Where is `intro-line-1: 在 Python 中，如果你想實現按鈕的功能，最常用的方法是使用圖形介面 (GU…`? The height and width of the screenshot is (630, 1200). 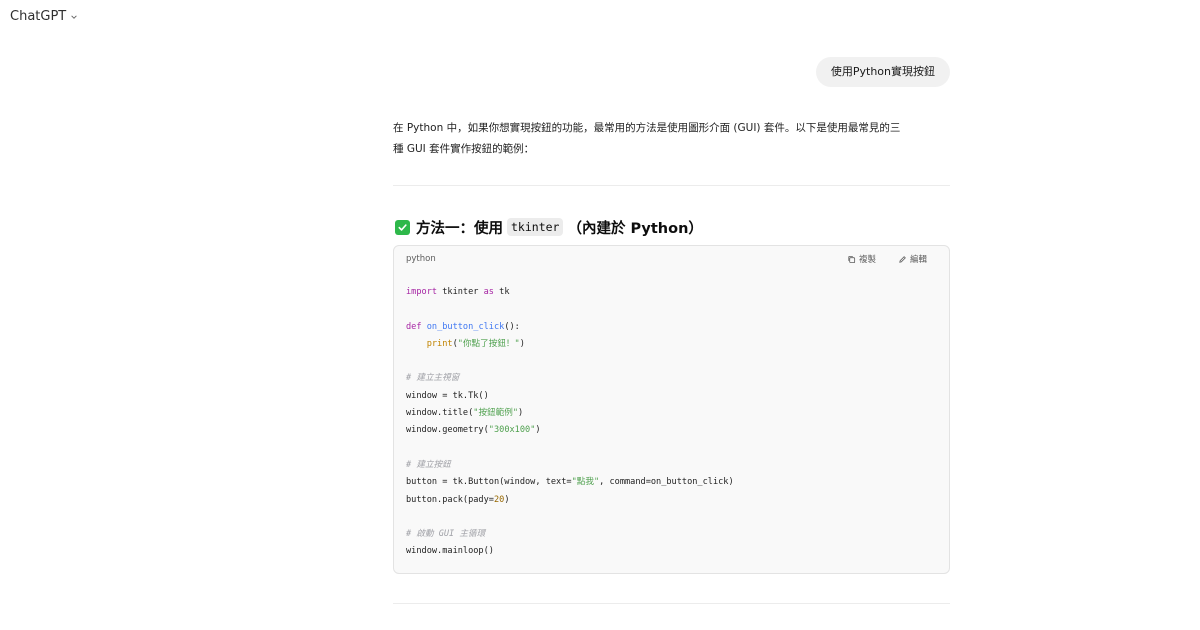 intro-line-1: 在 Python 中，如果你想實現按鈕的功能，最常用的方法是使用圖形介面 (GU… is located at coordinates (647, 128).